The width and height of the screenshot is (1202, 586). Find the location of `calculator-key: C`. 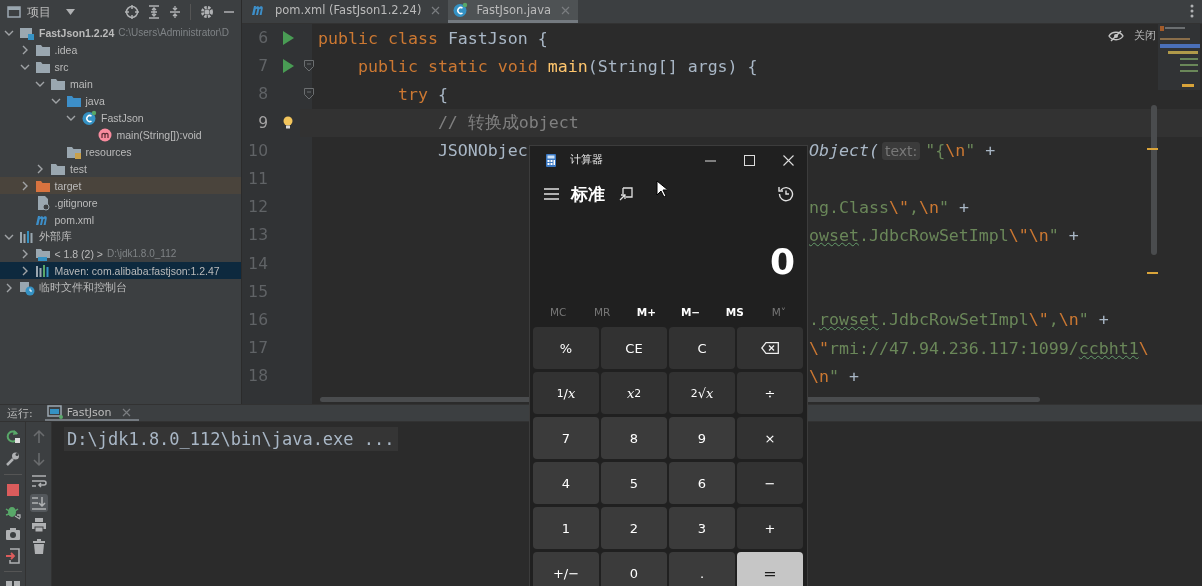

calculator-key: C is located at coordinates (702, 348).